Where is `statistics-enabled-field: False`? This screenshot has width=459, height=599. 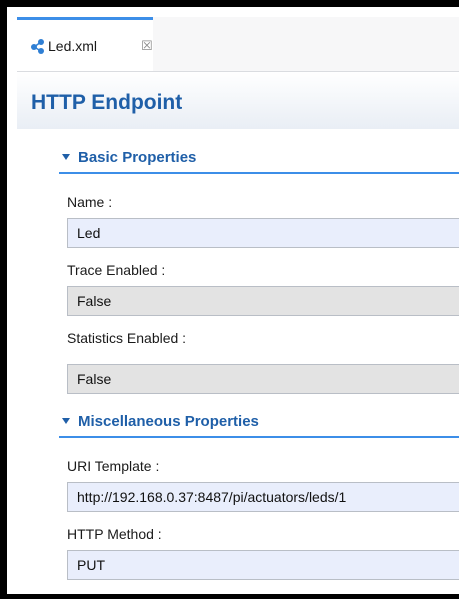 statistics-enabled-field: False is located at coordinates (263, 379).